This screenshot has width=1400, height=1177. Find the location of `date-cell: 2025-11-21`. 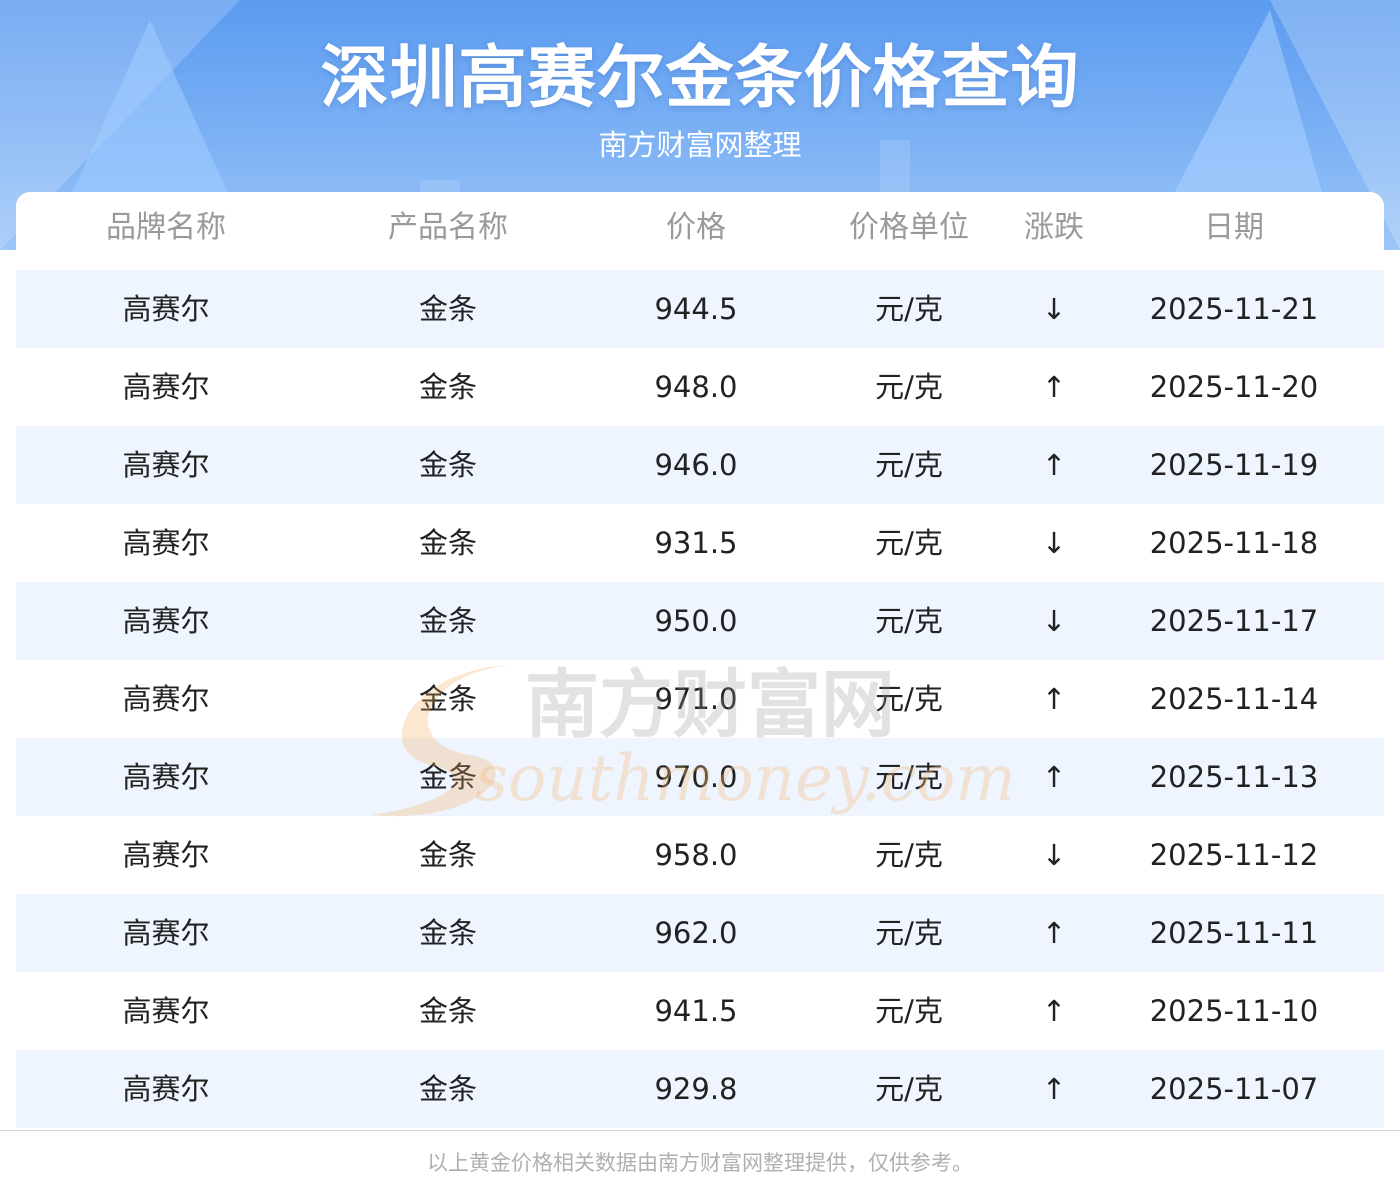

date-cell: 2025-11-21 is located at coordinates (1234, 309).